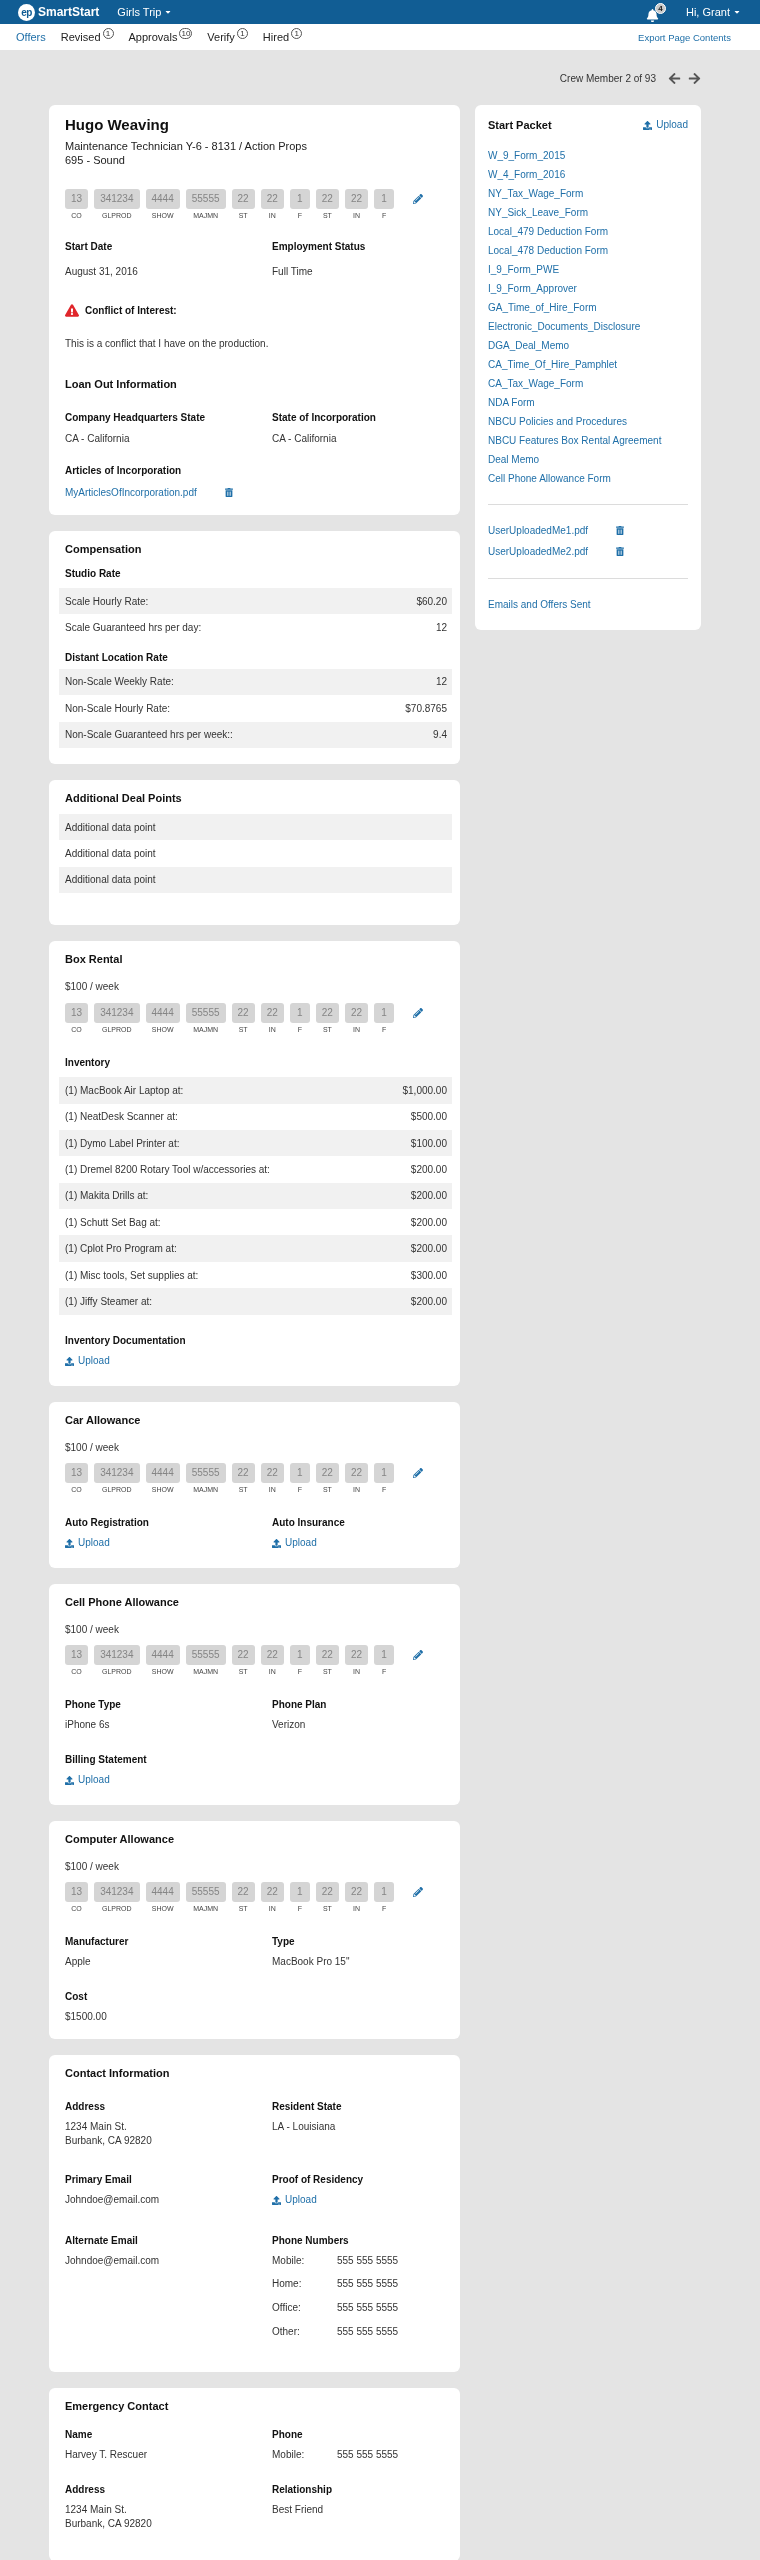 This screenshot has width=760, height=2560. Describe the element at coordinates (123, 470) in the screenshot. I see `field-label: Articles of Incorporation` at that location.